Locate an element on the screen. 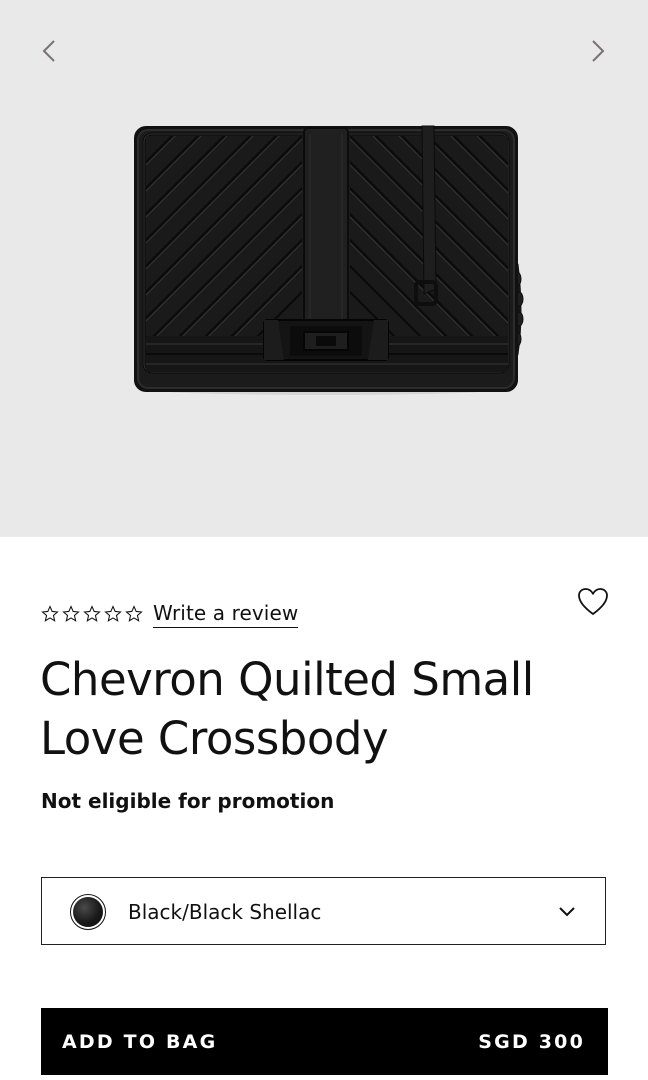  chevron-right-icon is located at coordinates (598, 51).